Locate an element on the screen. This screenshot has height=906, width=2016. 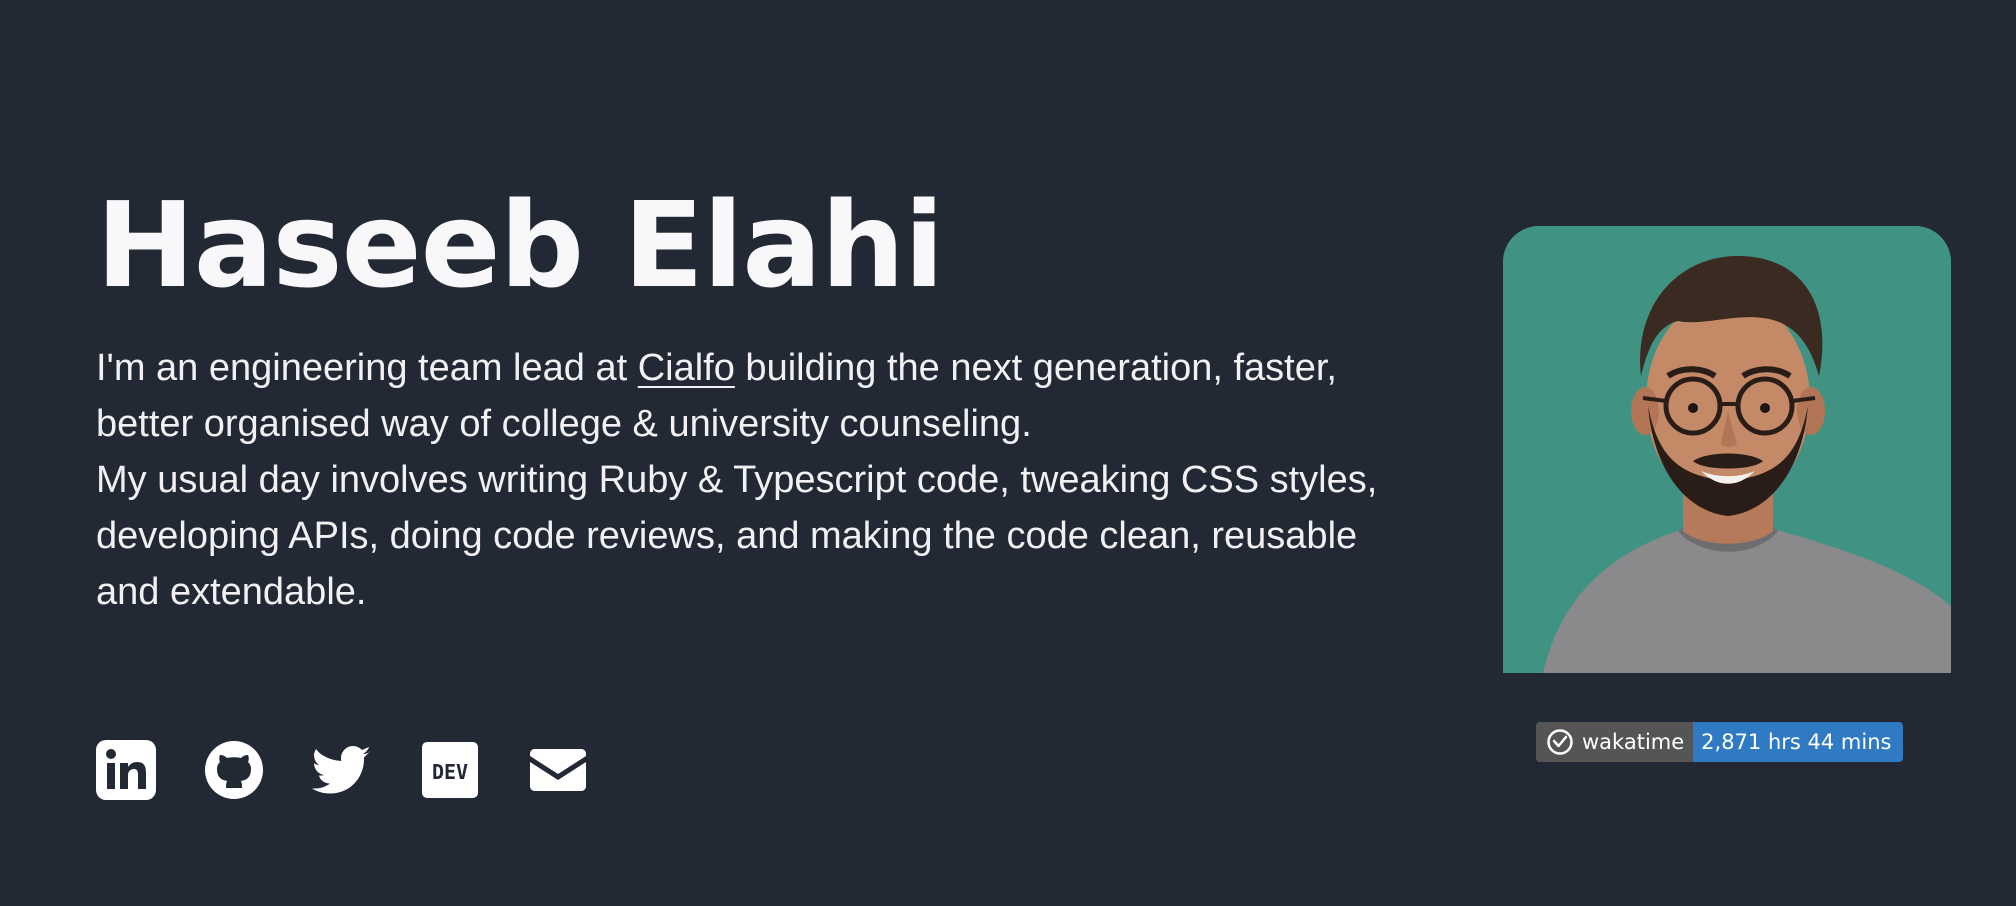
bio-intro-text: I'm an engineering team lead at is located at coordinates (367, 368).